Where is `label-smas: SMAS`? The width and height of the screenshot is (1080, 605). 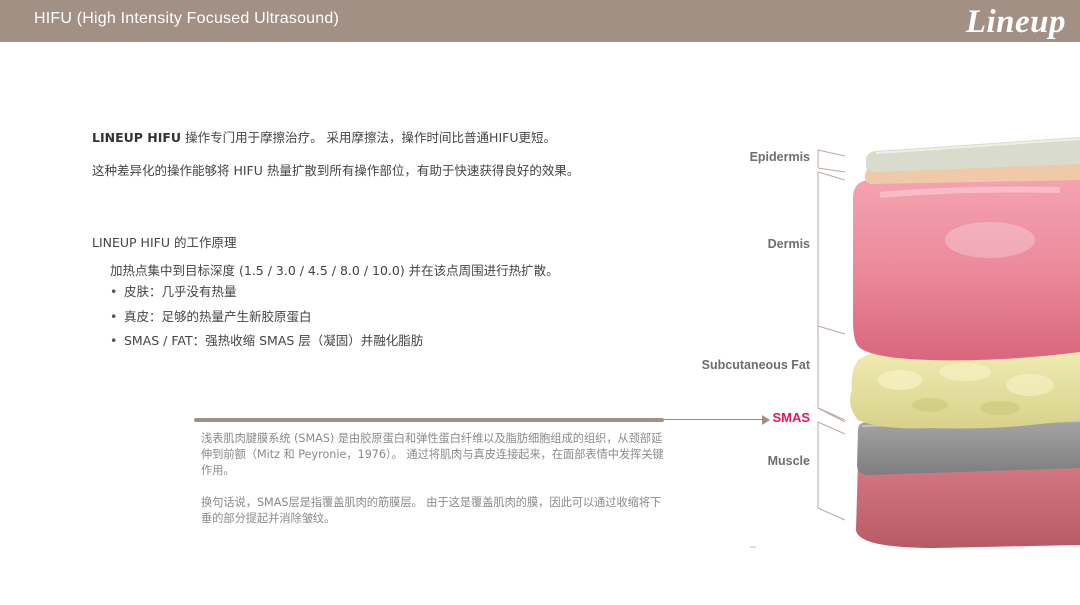 label-smas: SMAS is located at coordinates (791, 417).